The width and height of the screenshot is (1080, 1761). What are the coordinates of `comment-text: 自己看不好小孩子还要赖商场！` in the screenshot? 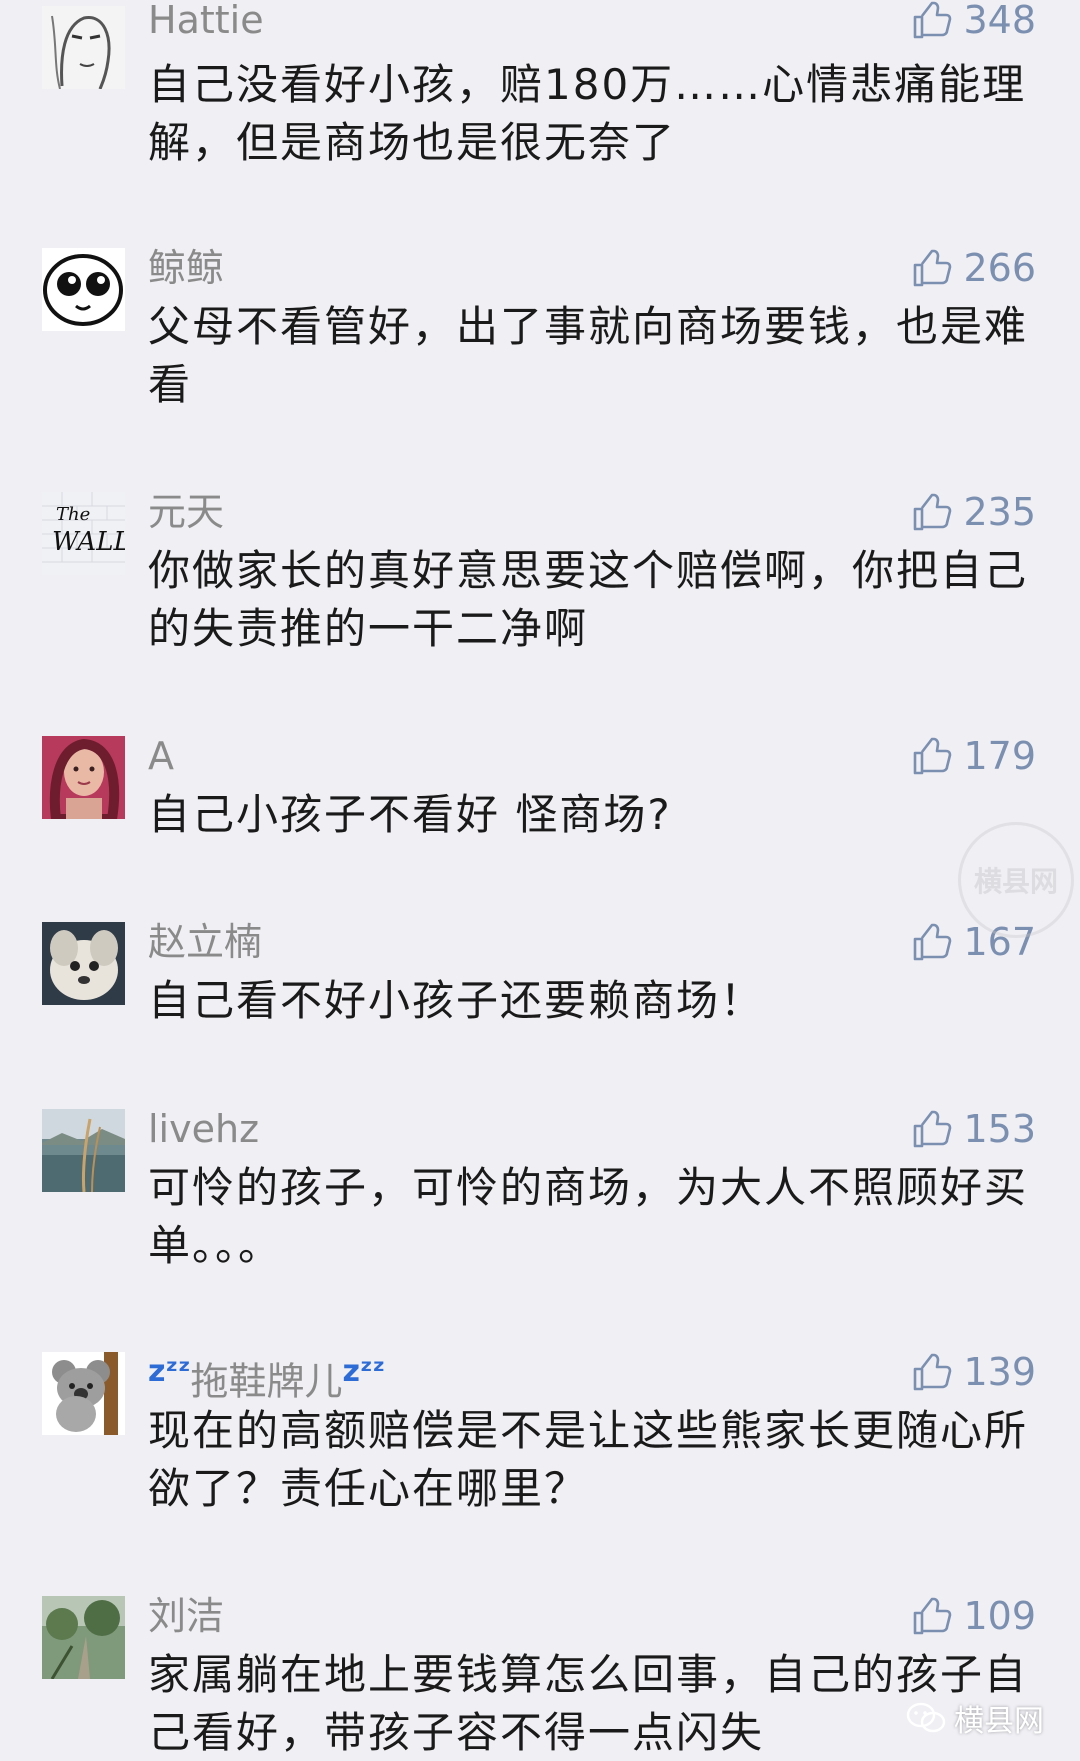 It's located at (456, 1000).